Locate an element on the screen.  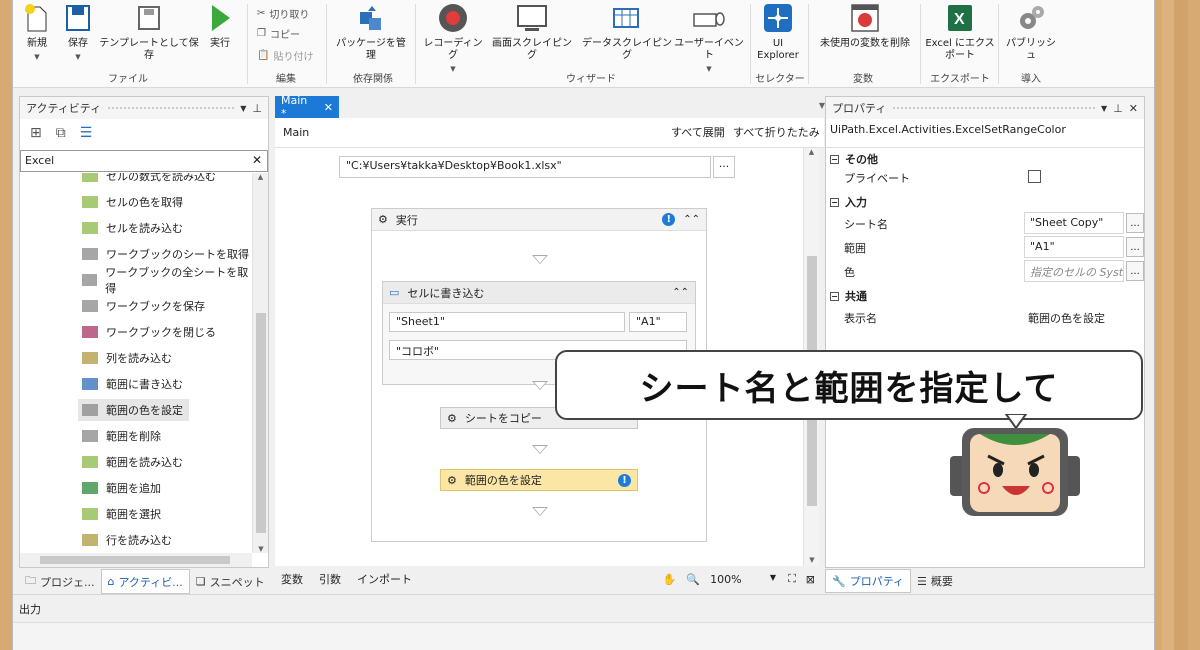
activity-item-label: 行を読み込む is located at coordinates (139, 540).